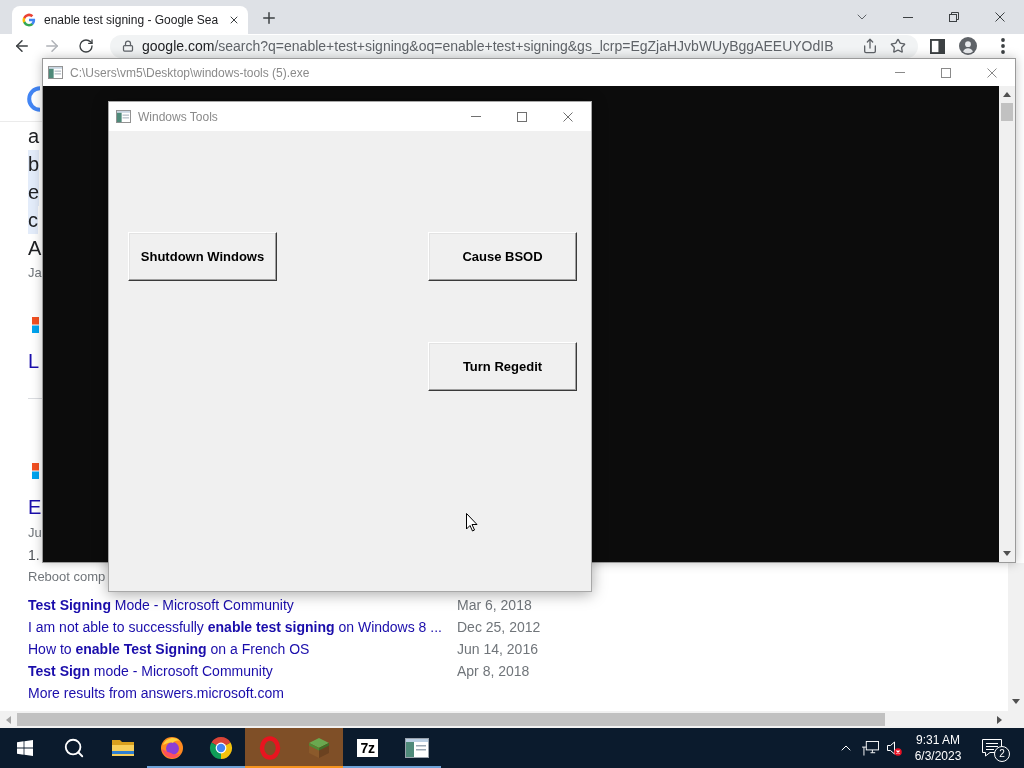 The image size is (1024, 768). Describe the element at coordinates (34, 361) in the screenshot. I see `result-title-link: L` at that location.